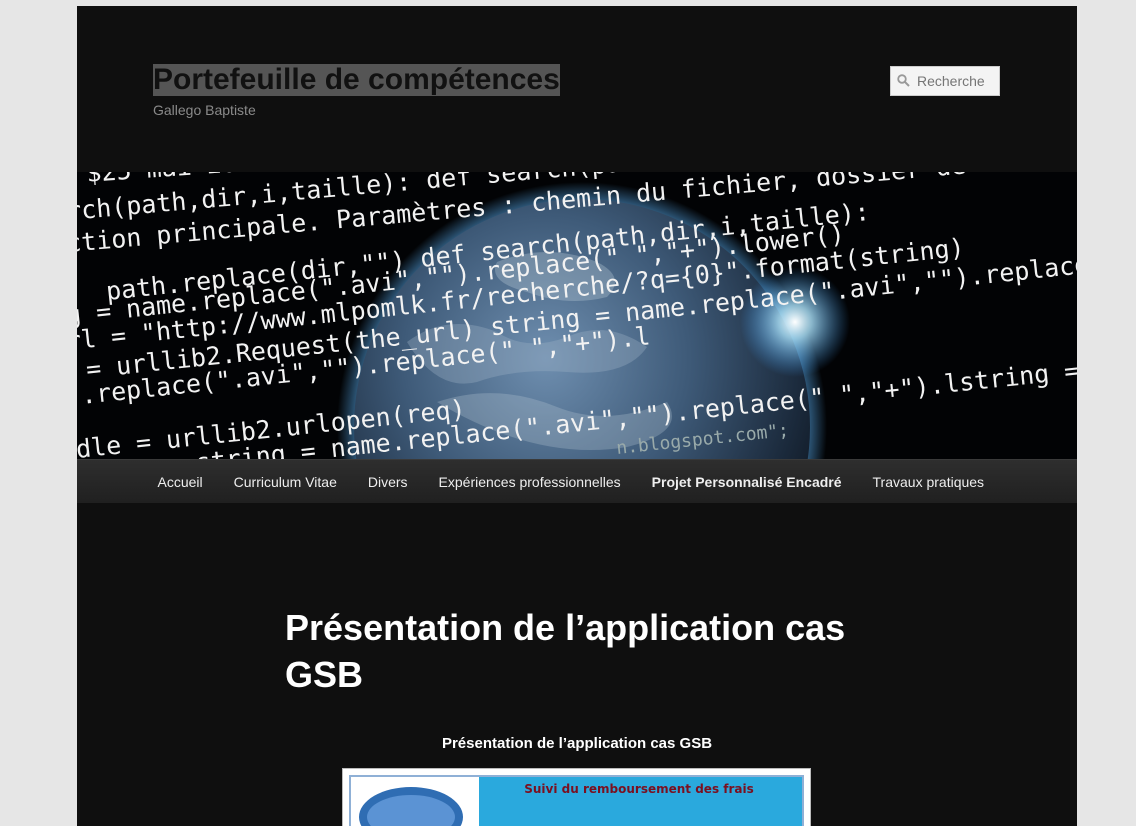 This screenshot has width=1136, height=826. I want to click on gsb-app-header: Suivi du remboursement des frais, so click(576, 800).